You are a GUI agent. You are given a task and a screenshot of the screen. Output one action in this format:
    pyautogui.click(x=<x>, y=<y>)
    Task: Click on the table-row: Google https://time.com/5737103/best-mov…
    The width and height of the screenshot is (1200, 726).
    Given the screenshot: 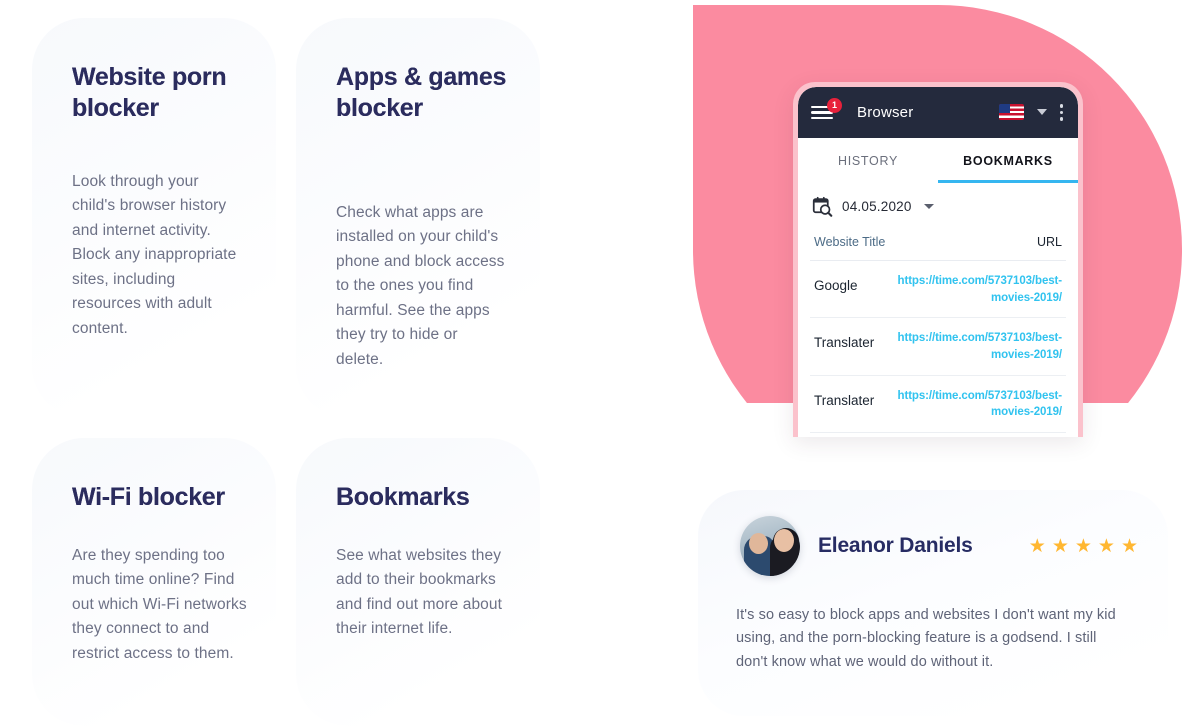 What is the action you would take?
    pyautogui.click(x=938, y=290)
    